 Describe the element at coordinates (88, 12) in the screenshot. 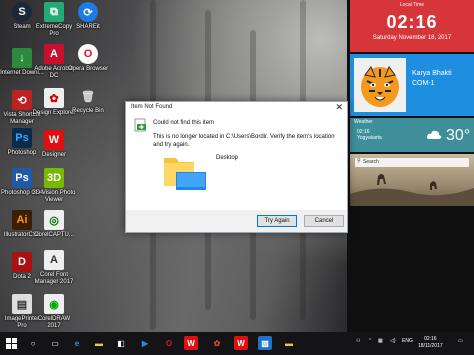

I see `shareit-icon: ⟳` at that location.